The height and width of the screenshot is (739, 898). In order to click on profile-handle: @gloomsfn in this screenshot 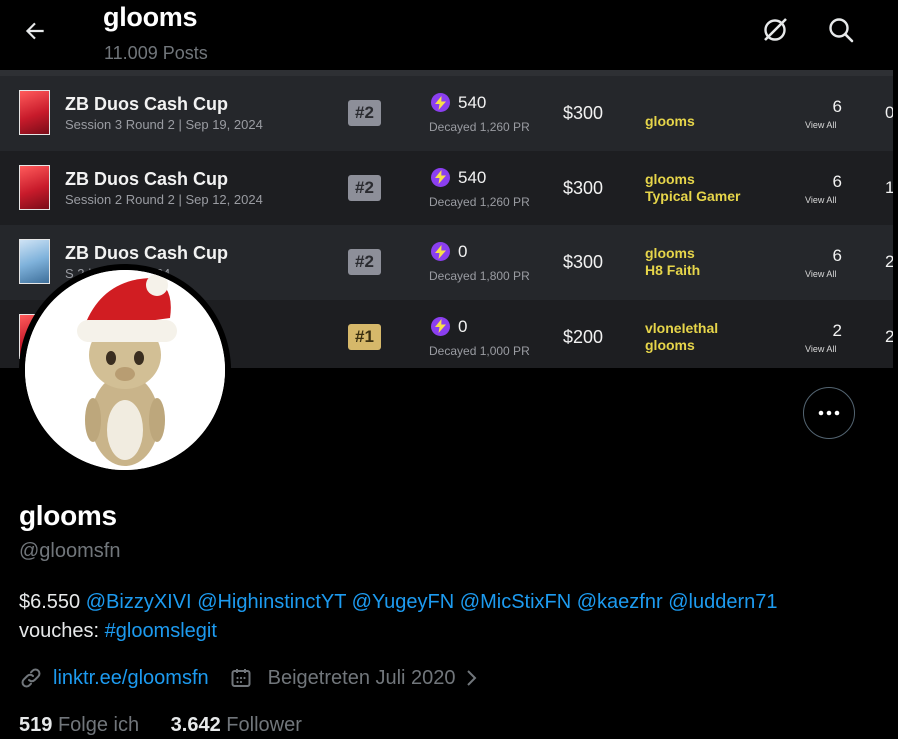, I will do `click(70, 551)`.